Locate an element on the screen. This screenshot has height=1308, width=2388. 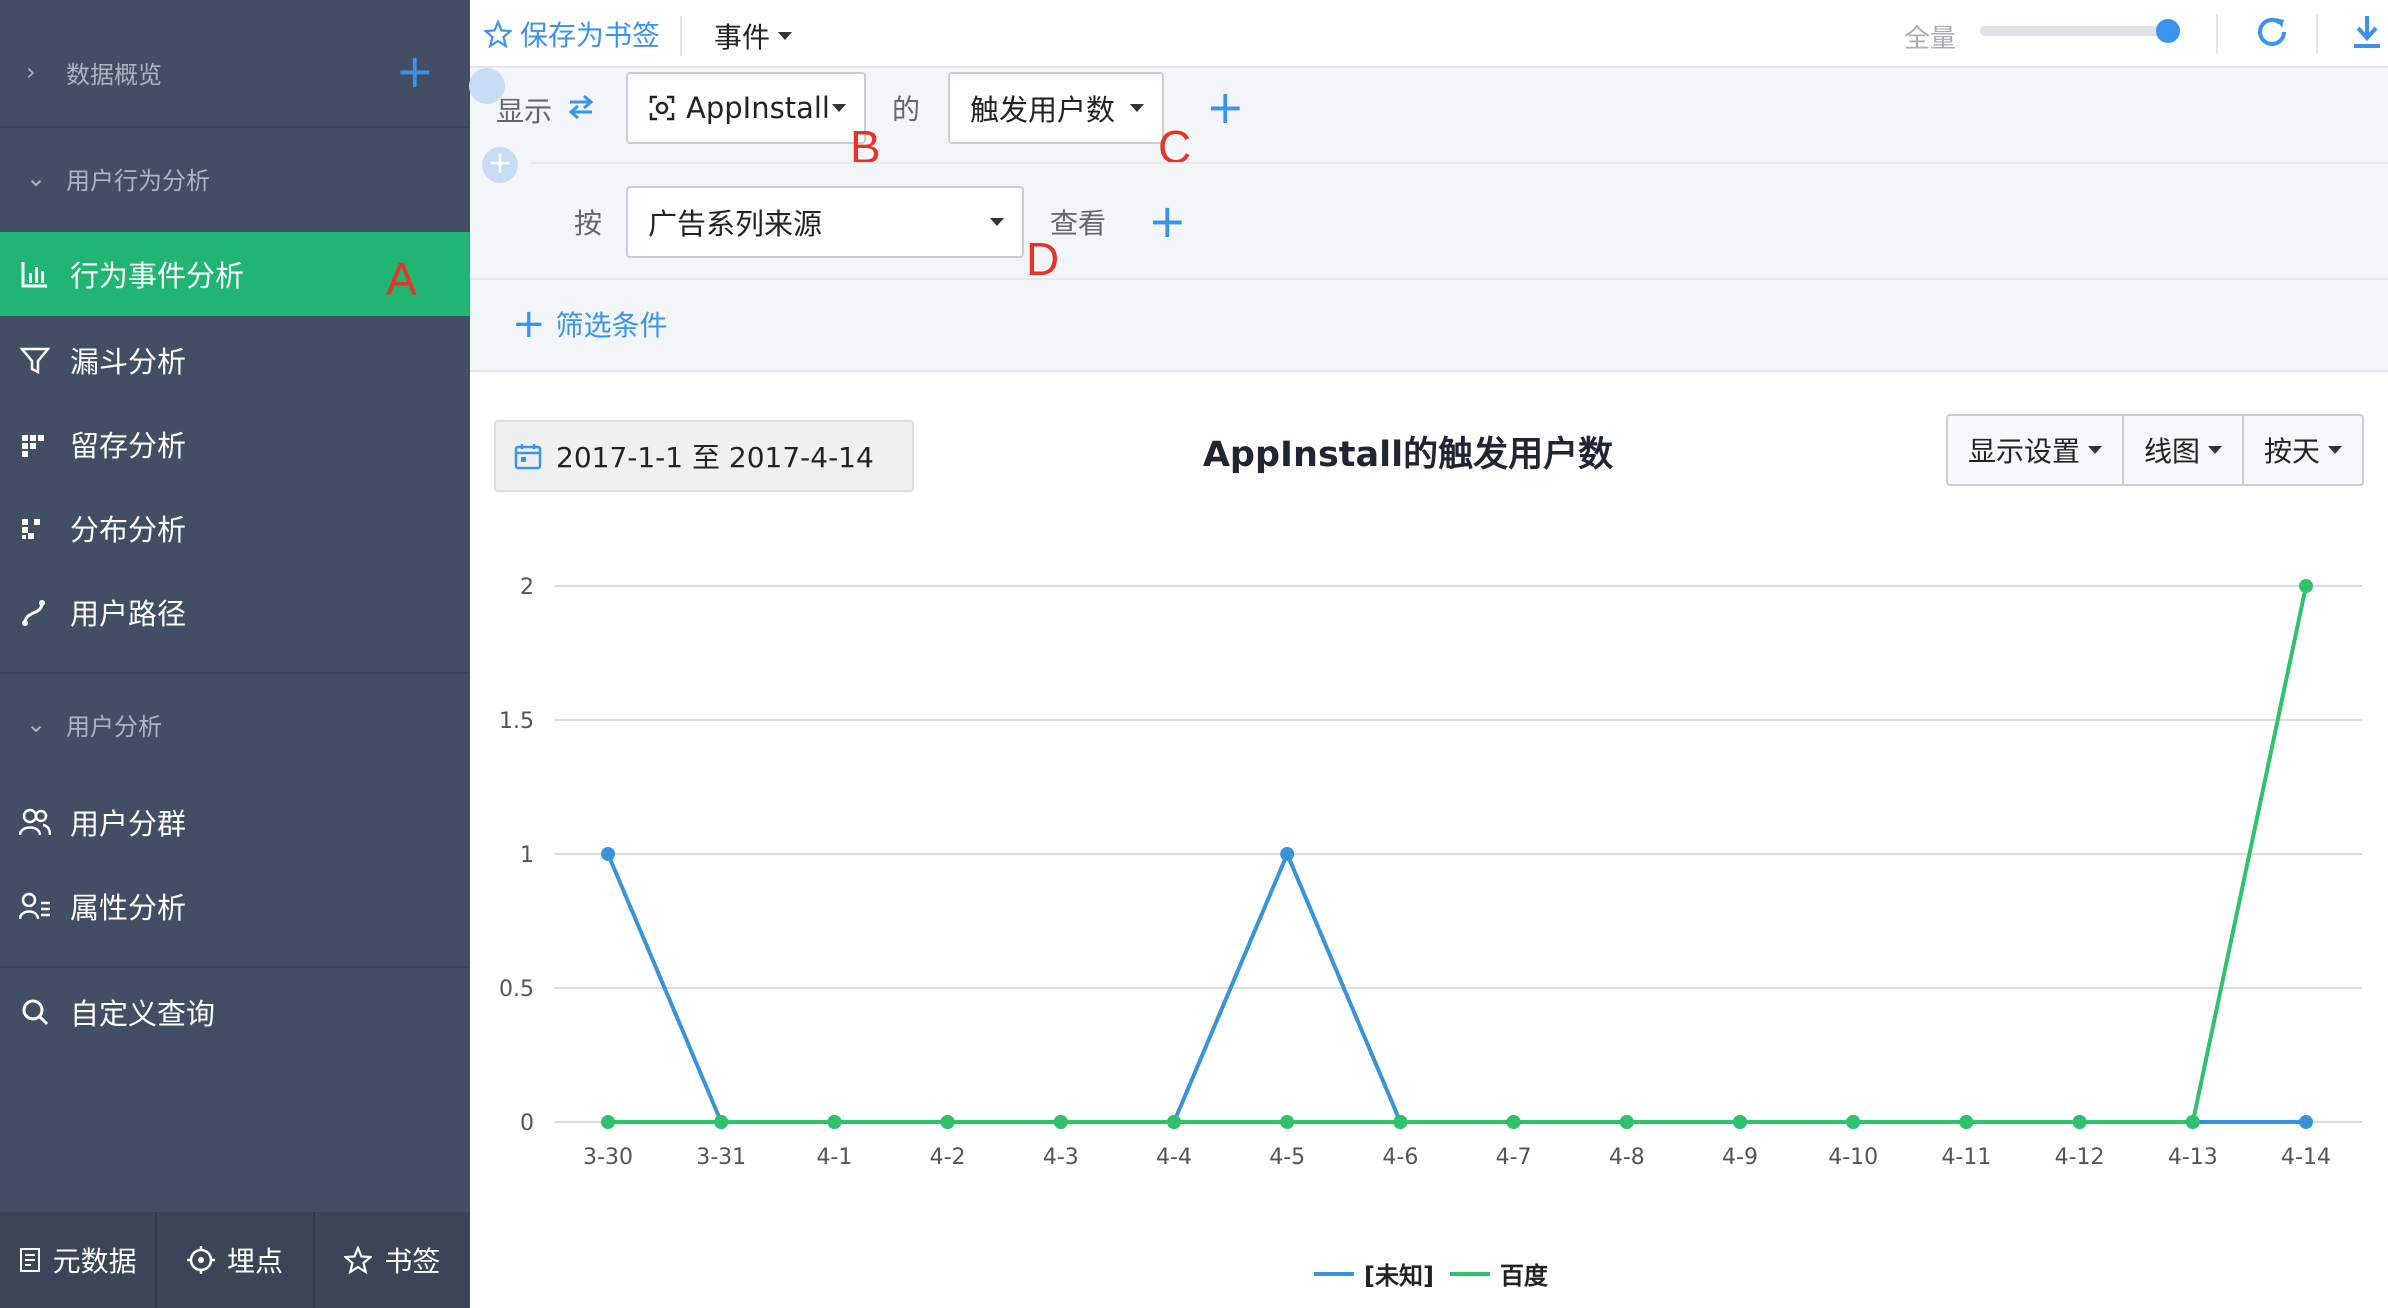
sidebar-item-label: 行为事件分析 is located at coordinates (157, 276).